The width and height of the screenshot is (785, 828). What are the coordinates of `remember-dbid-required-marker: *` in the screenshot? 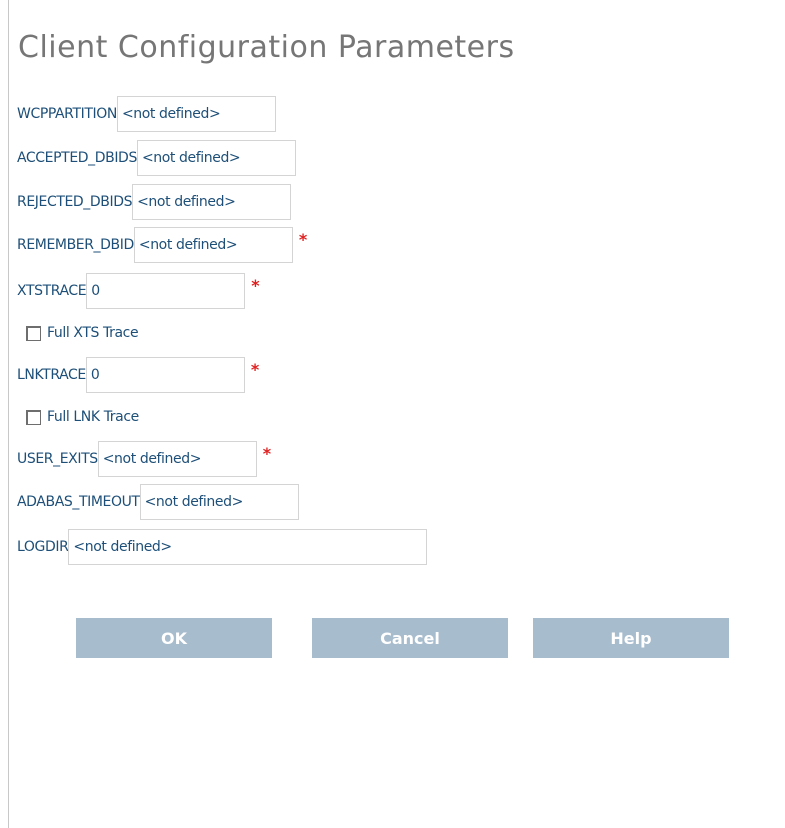 It's located at (303, 239).